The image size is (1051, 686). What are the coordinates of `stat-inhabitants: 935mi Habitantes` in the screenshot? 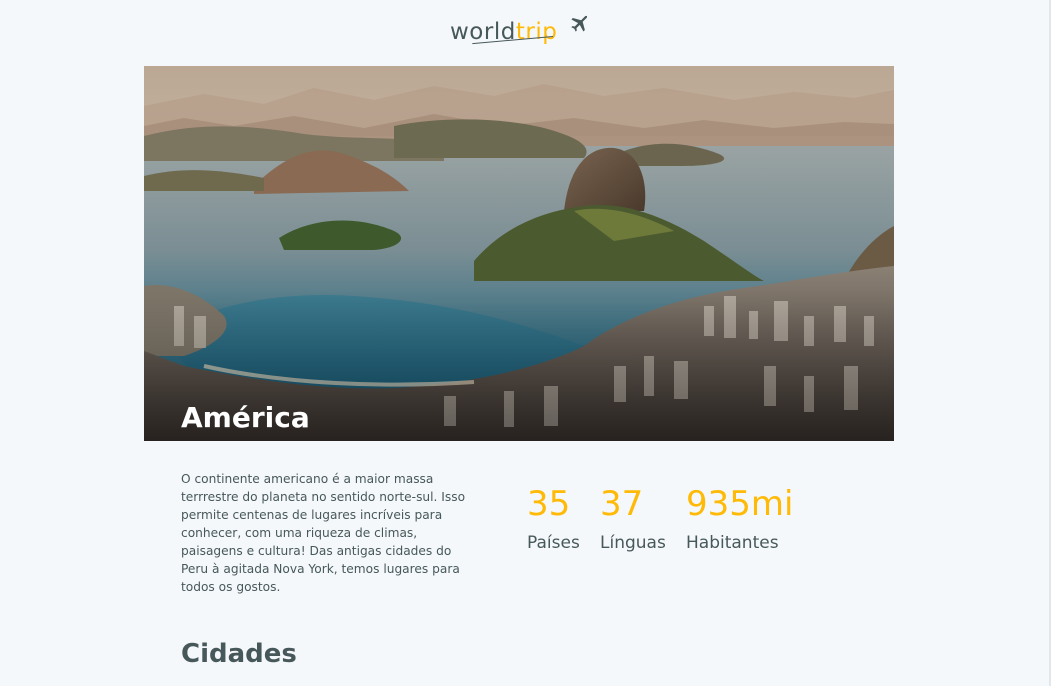 It's located at (751, 517).